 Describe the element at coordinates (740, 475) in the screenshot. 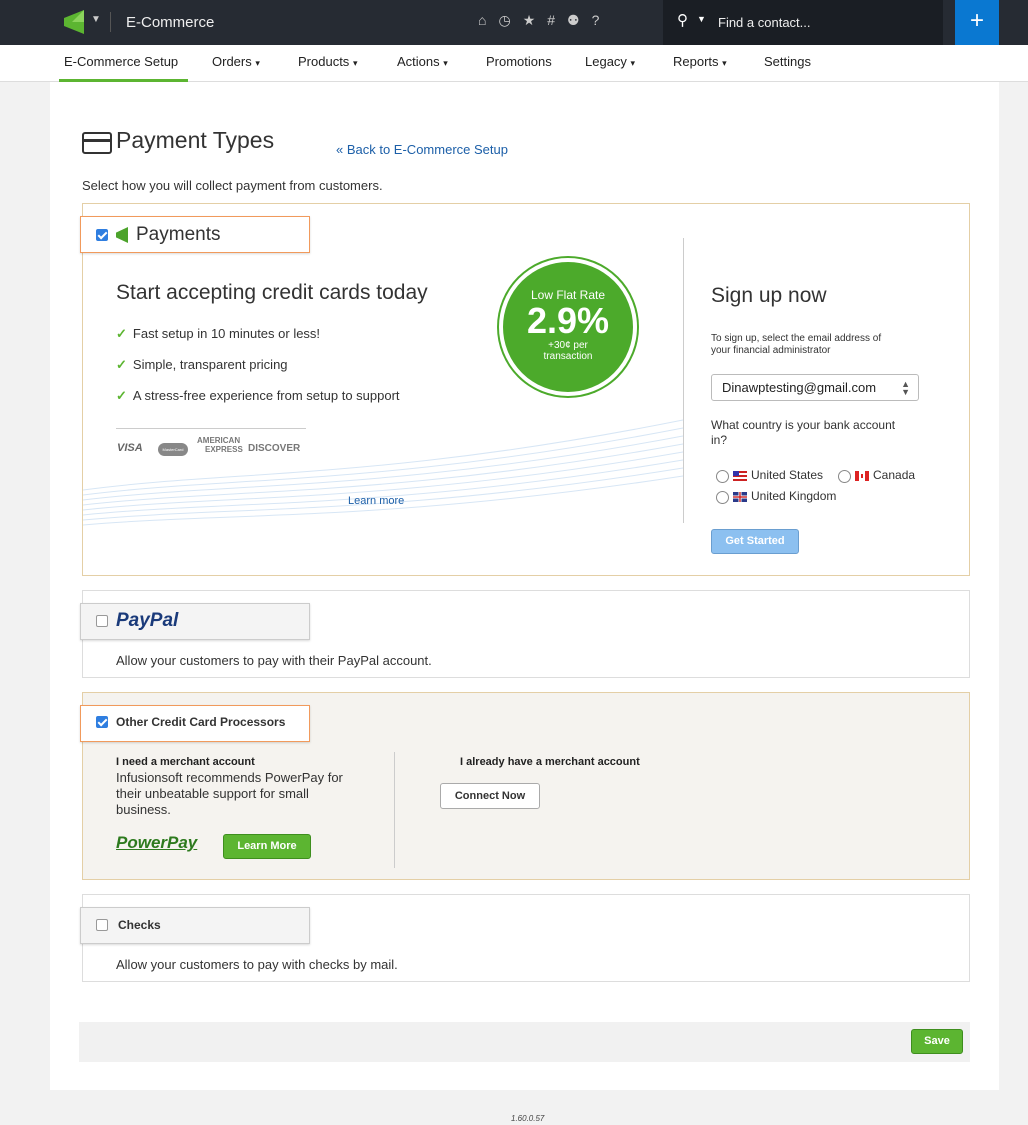

I see `us-flag-icon` at that location.